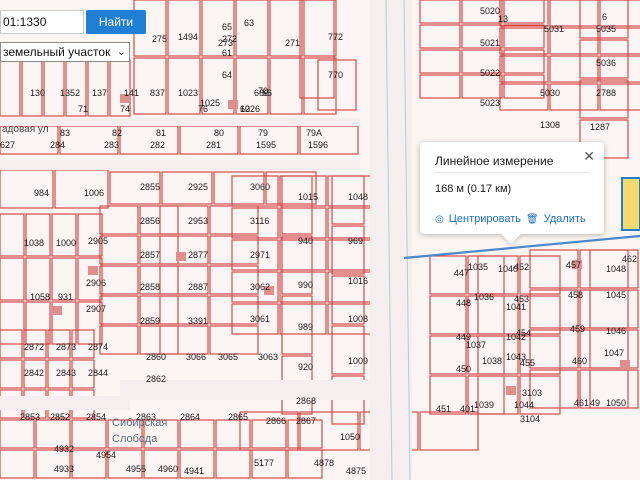  What do you see at coordinates (629, 259) in the screenshot?
I see `parcel-number: 462` at bounding box center [629, 259].